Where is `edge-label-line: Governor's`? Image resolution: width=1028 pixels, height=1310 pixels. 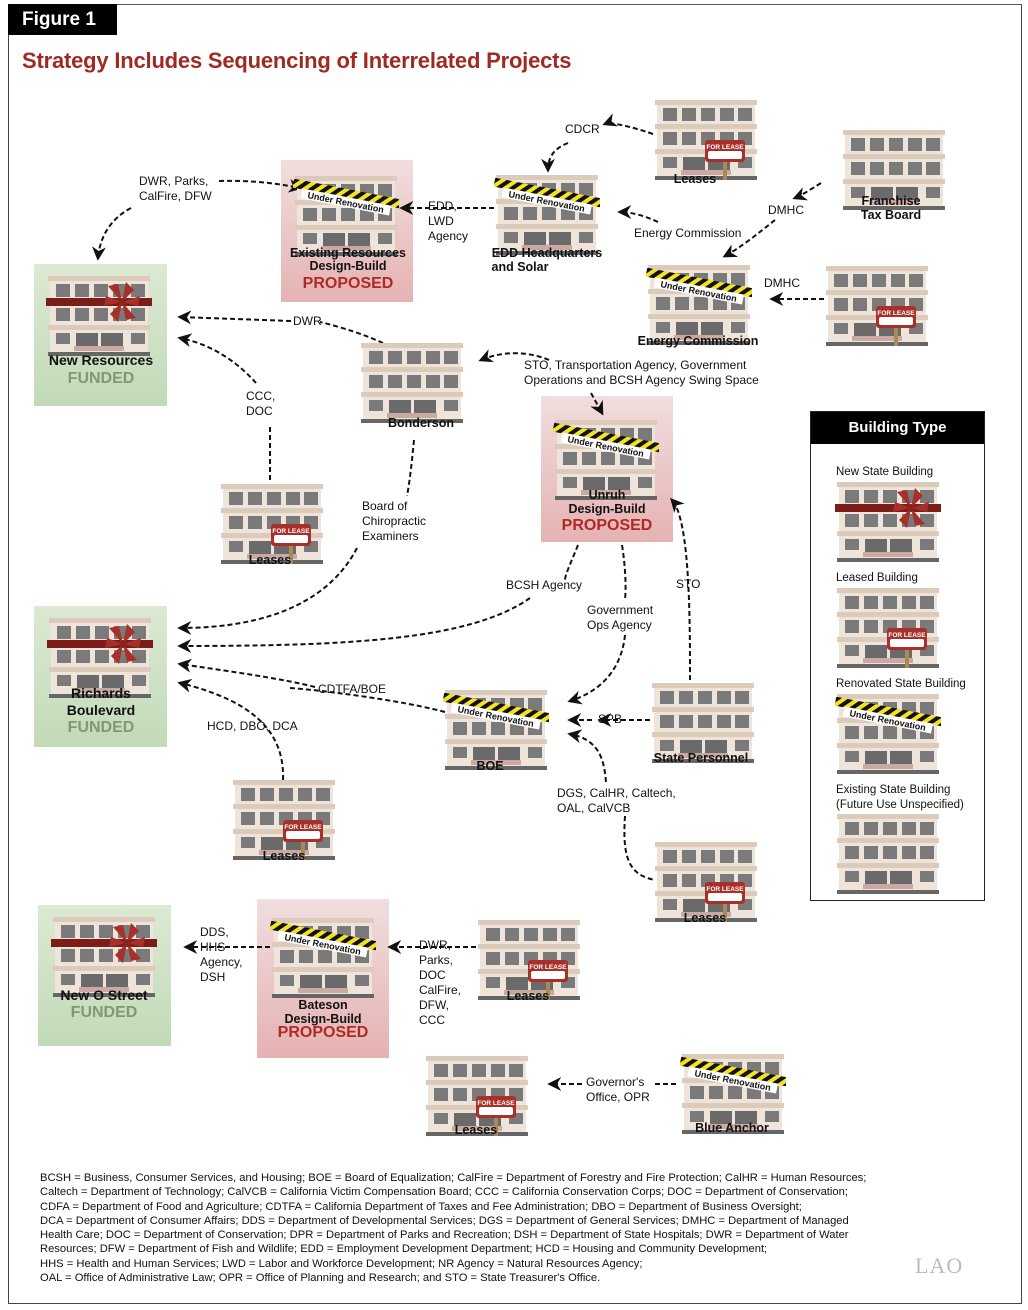
edge-label-line: Governor's is located at coordinates (615, 1082).